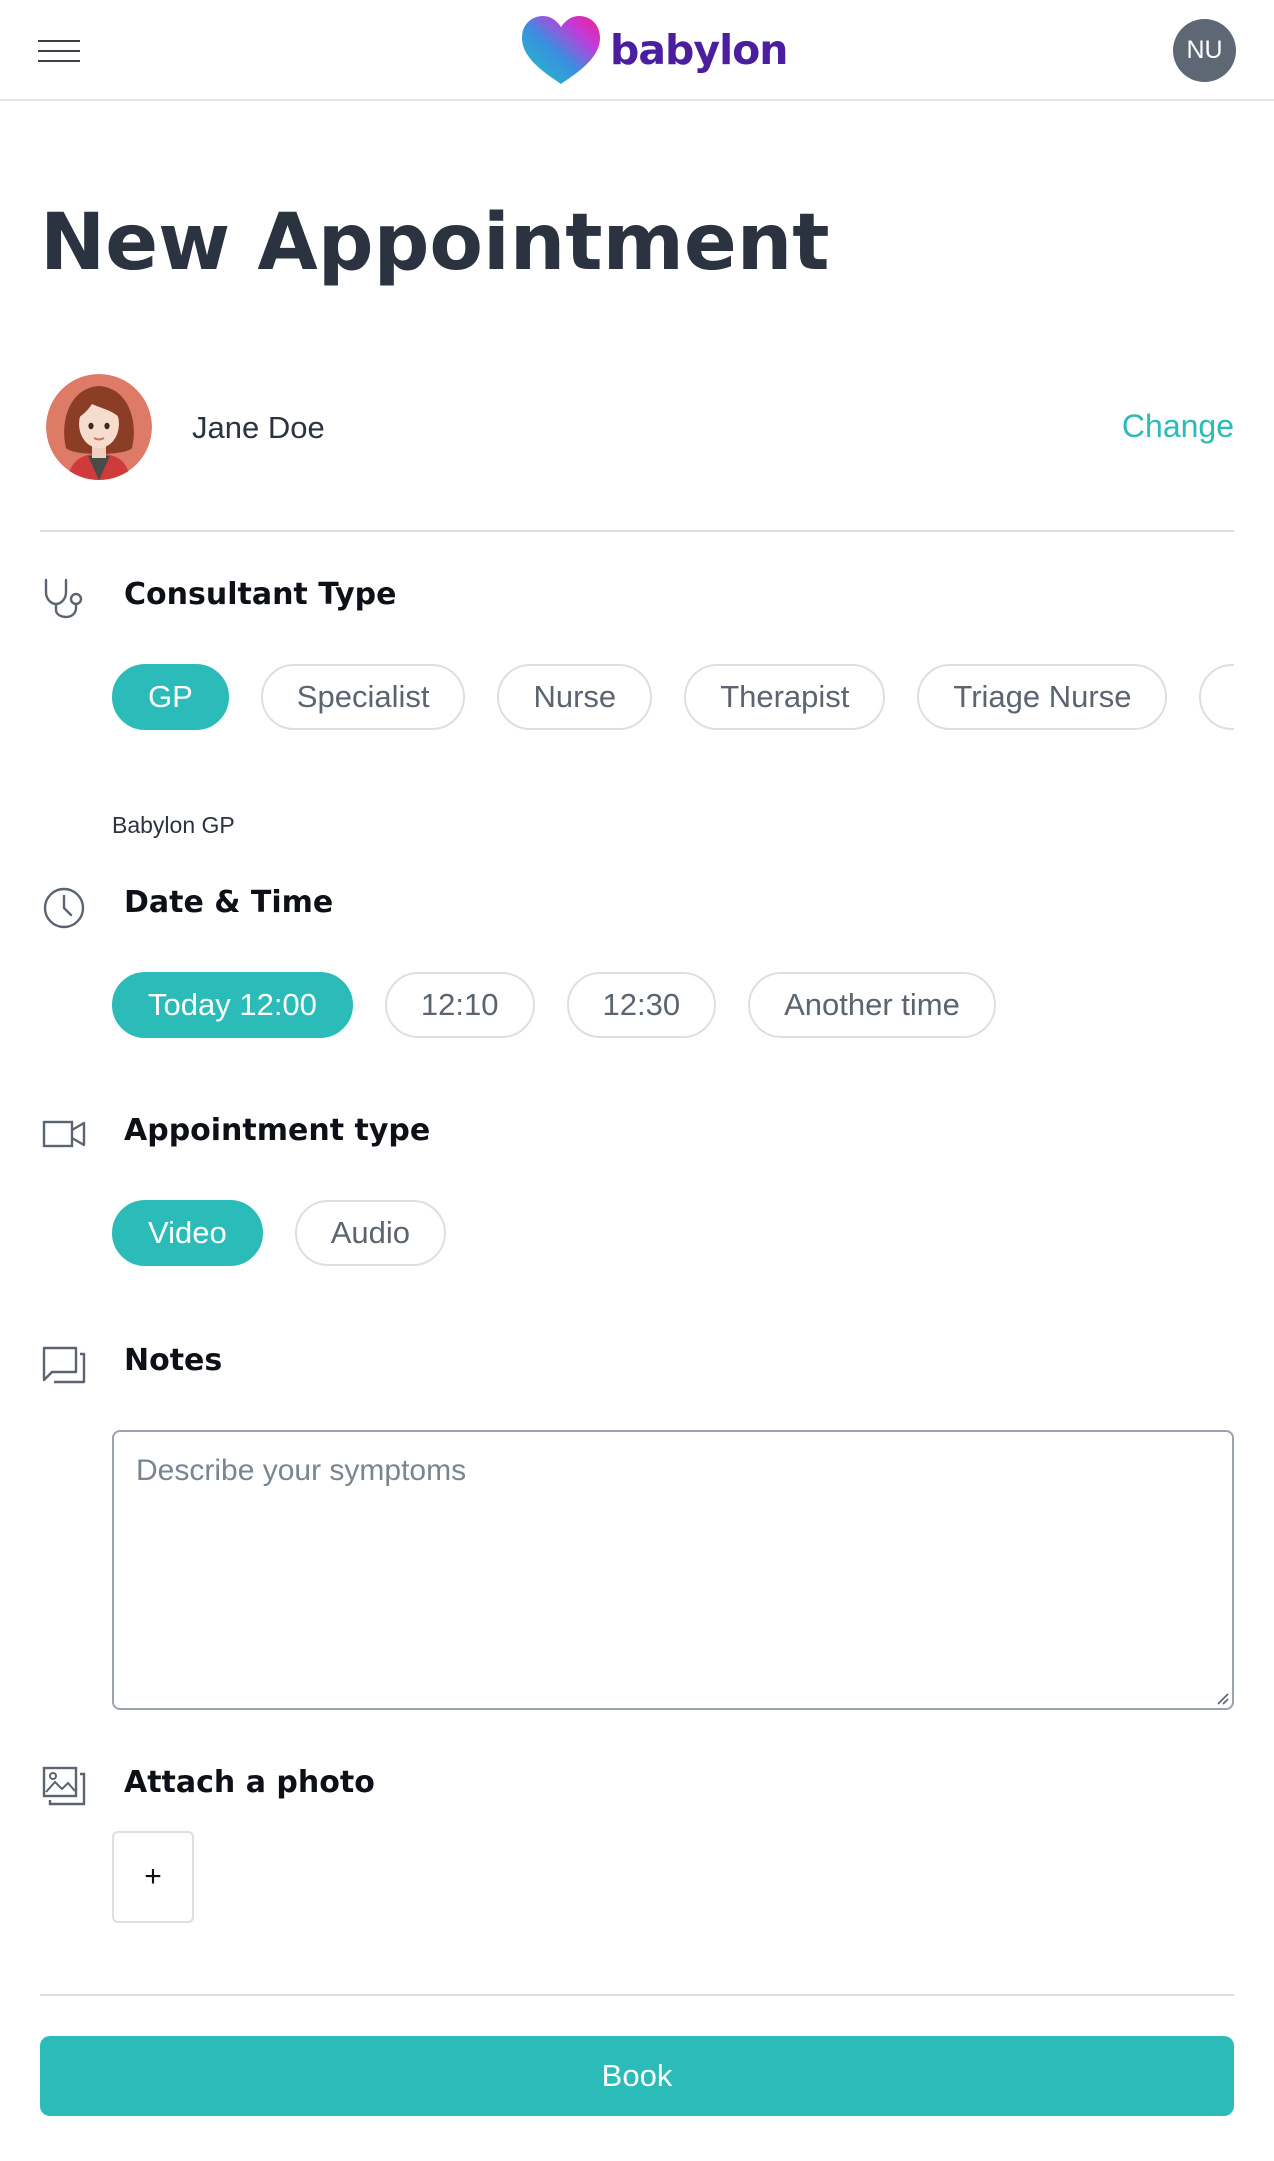 The width and height of the screenshot is (1274, 2161). I want to click on appointment-type-title: Appointment type, so click(277, 1130).